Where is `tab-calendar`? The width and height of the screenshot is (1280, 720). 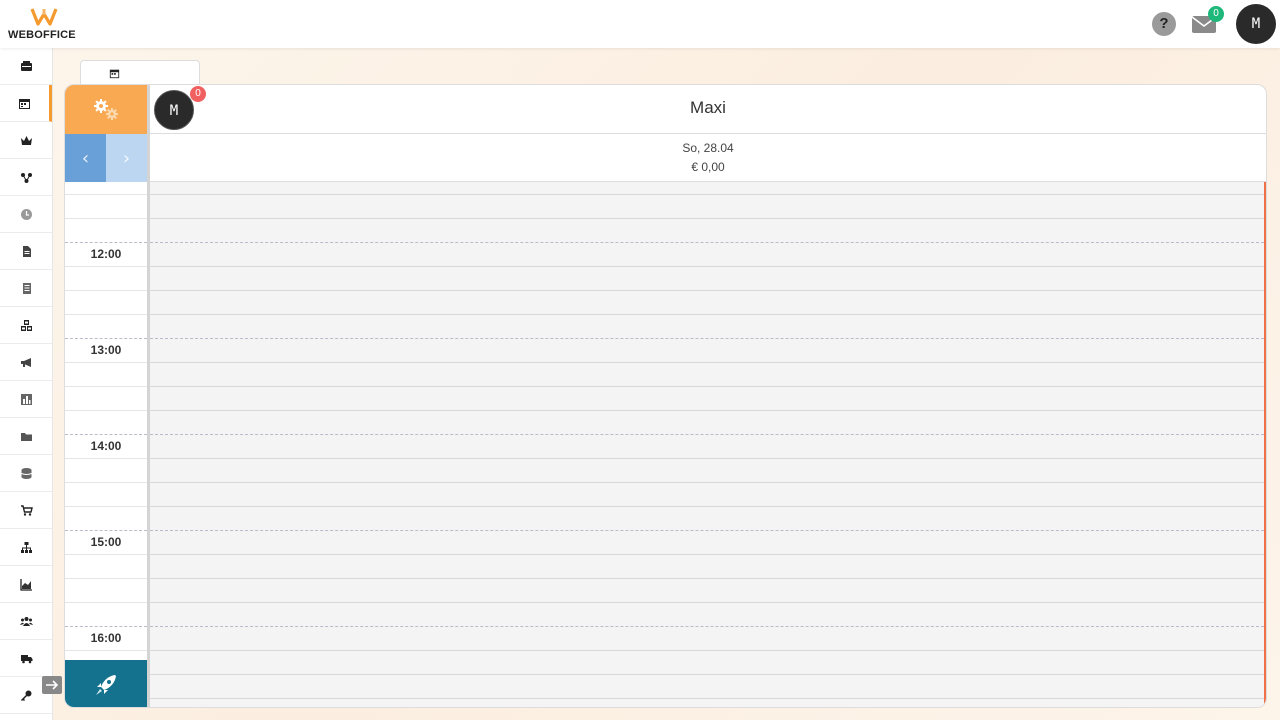 tab-calendar is located at coordinates (140, 73).